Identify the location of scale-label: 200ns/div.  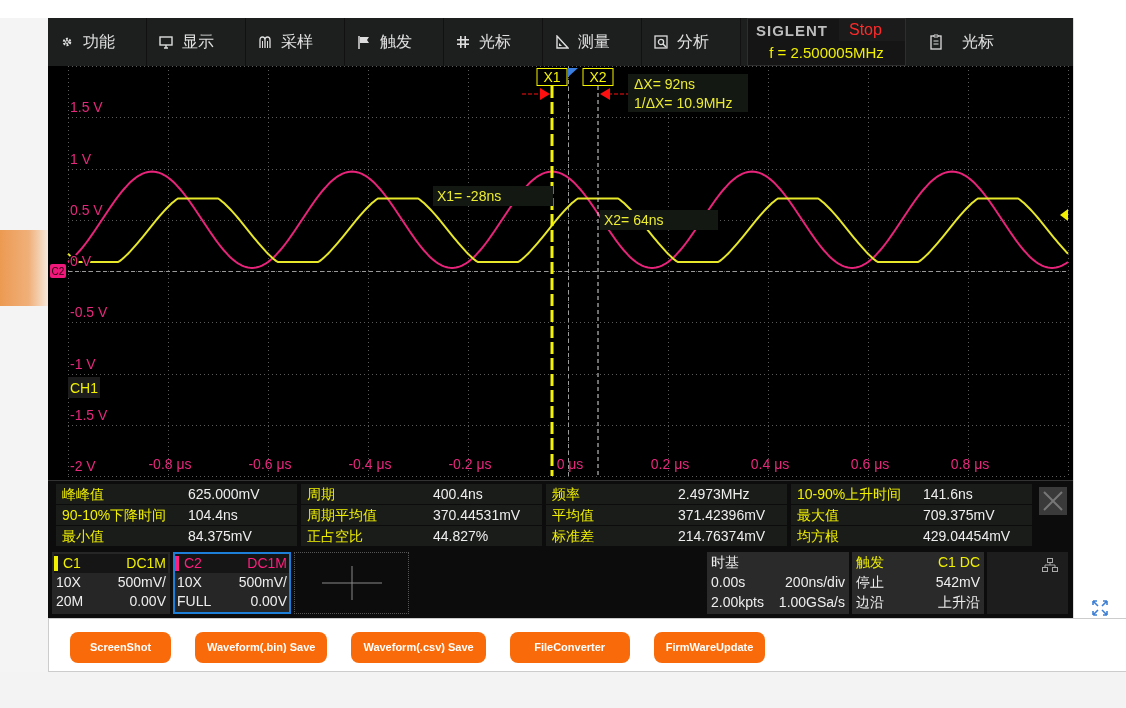
(814, 582).